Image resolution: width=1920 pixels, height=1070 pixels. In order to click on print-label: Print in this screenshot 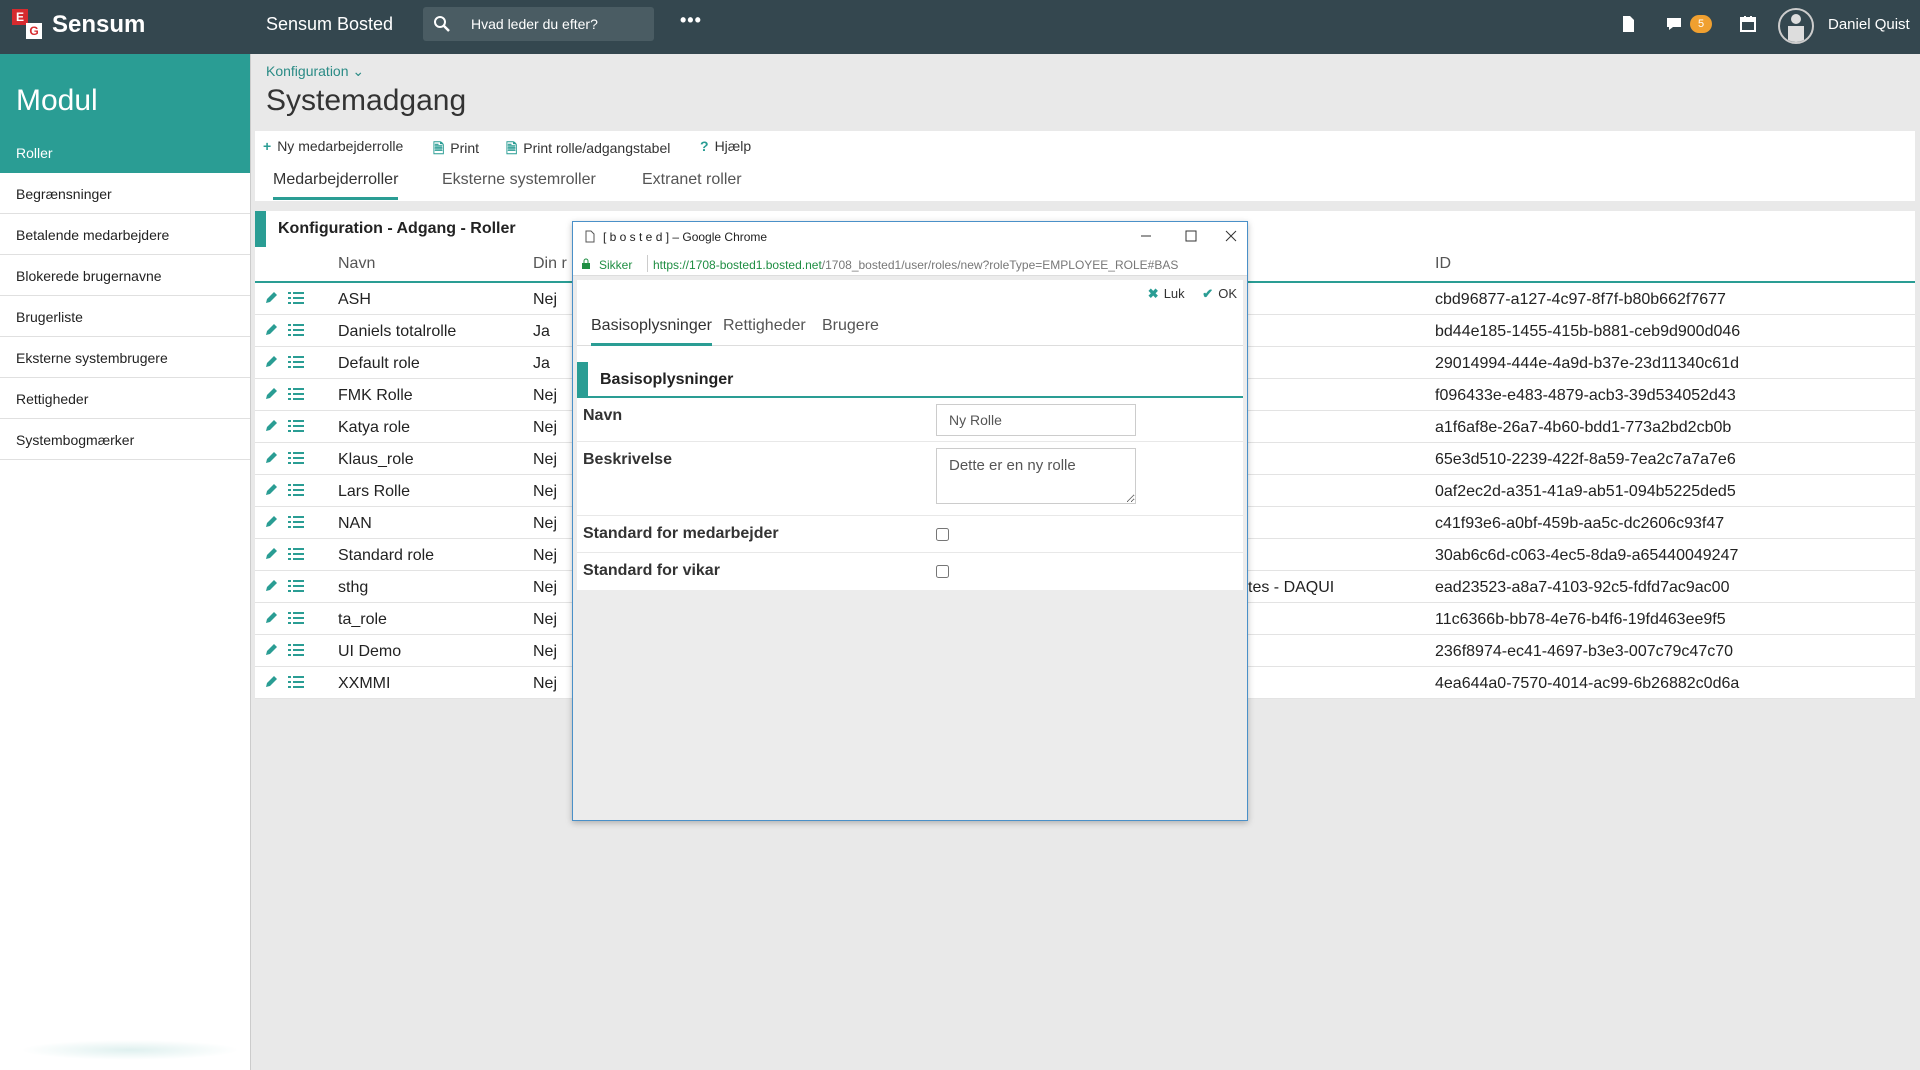, I will do `click(465, 148)`.